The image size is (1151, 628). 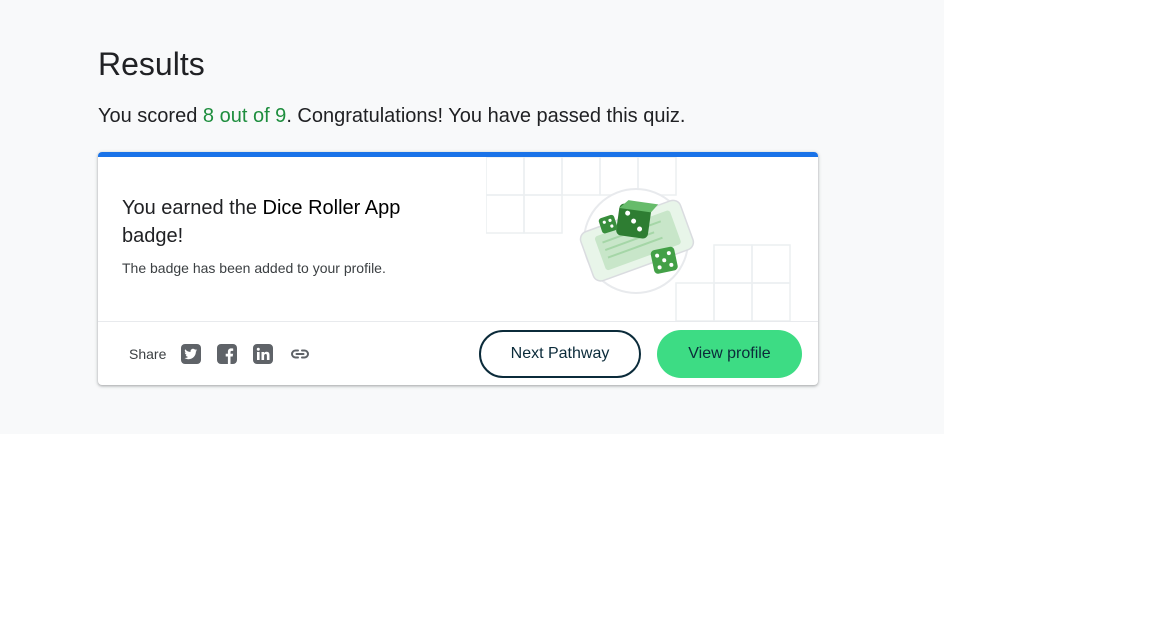 I want to click on facebook-icon, so click(x=227, y=354).